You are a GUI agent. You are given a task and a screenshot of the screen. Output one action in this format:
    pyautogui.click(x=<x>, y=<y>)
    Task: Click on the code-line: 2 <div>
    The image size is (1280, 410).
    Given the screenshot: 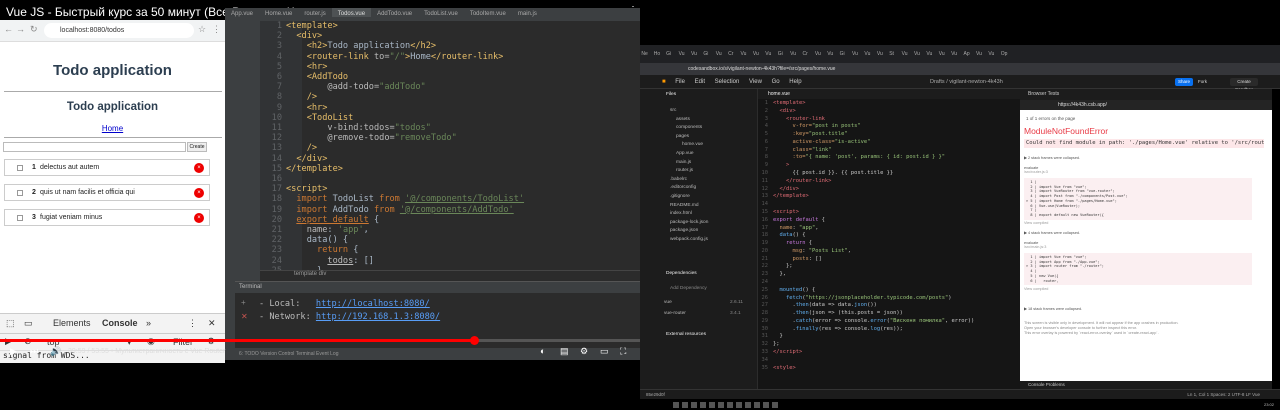 What is the action you would take?
    pyautogui.click(x=866, y=112)
    